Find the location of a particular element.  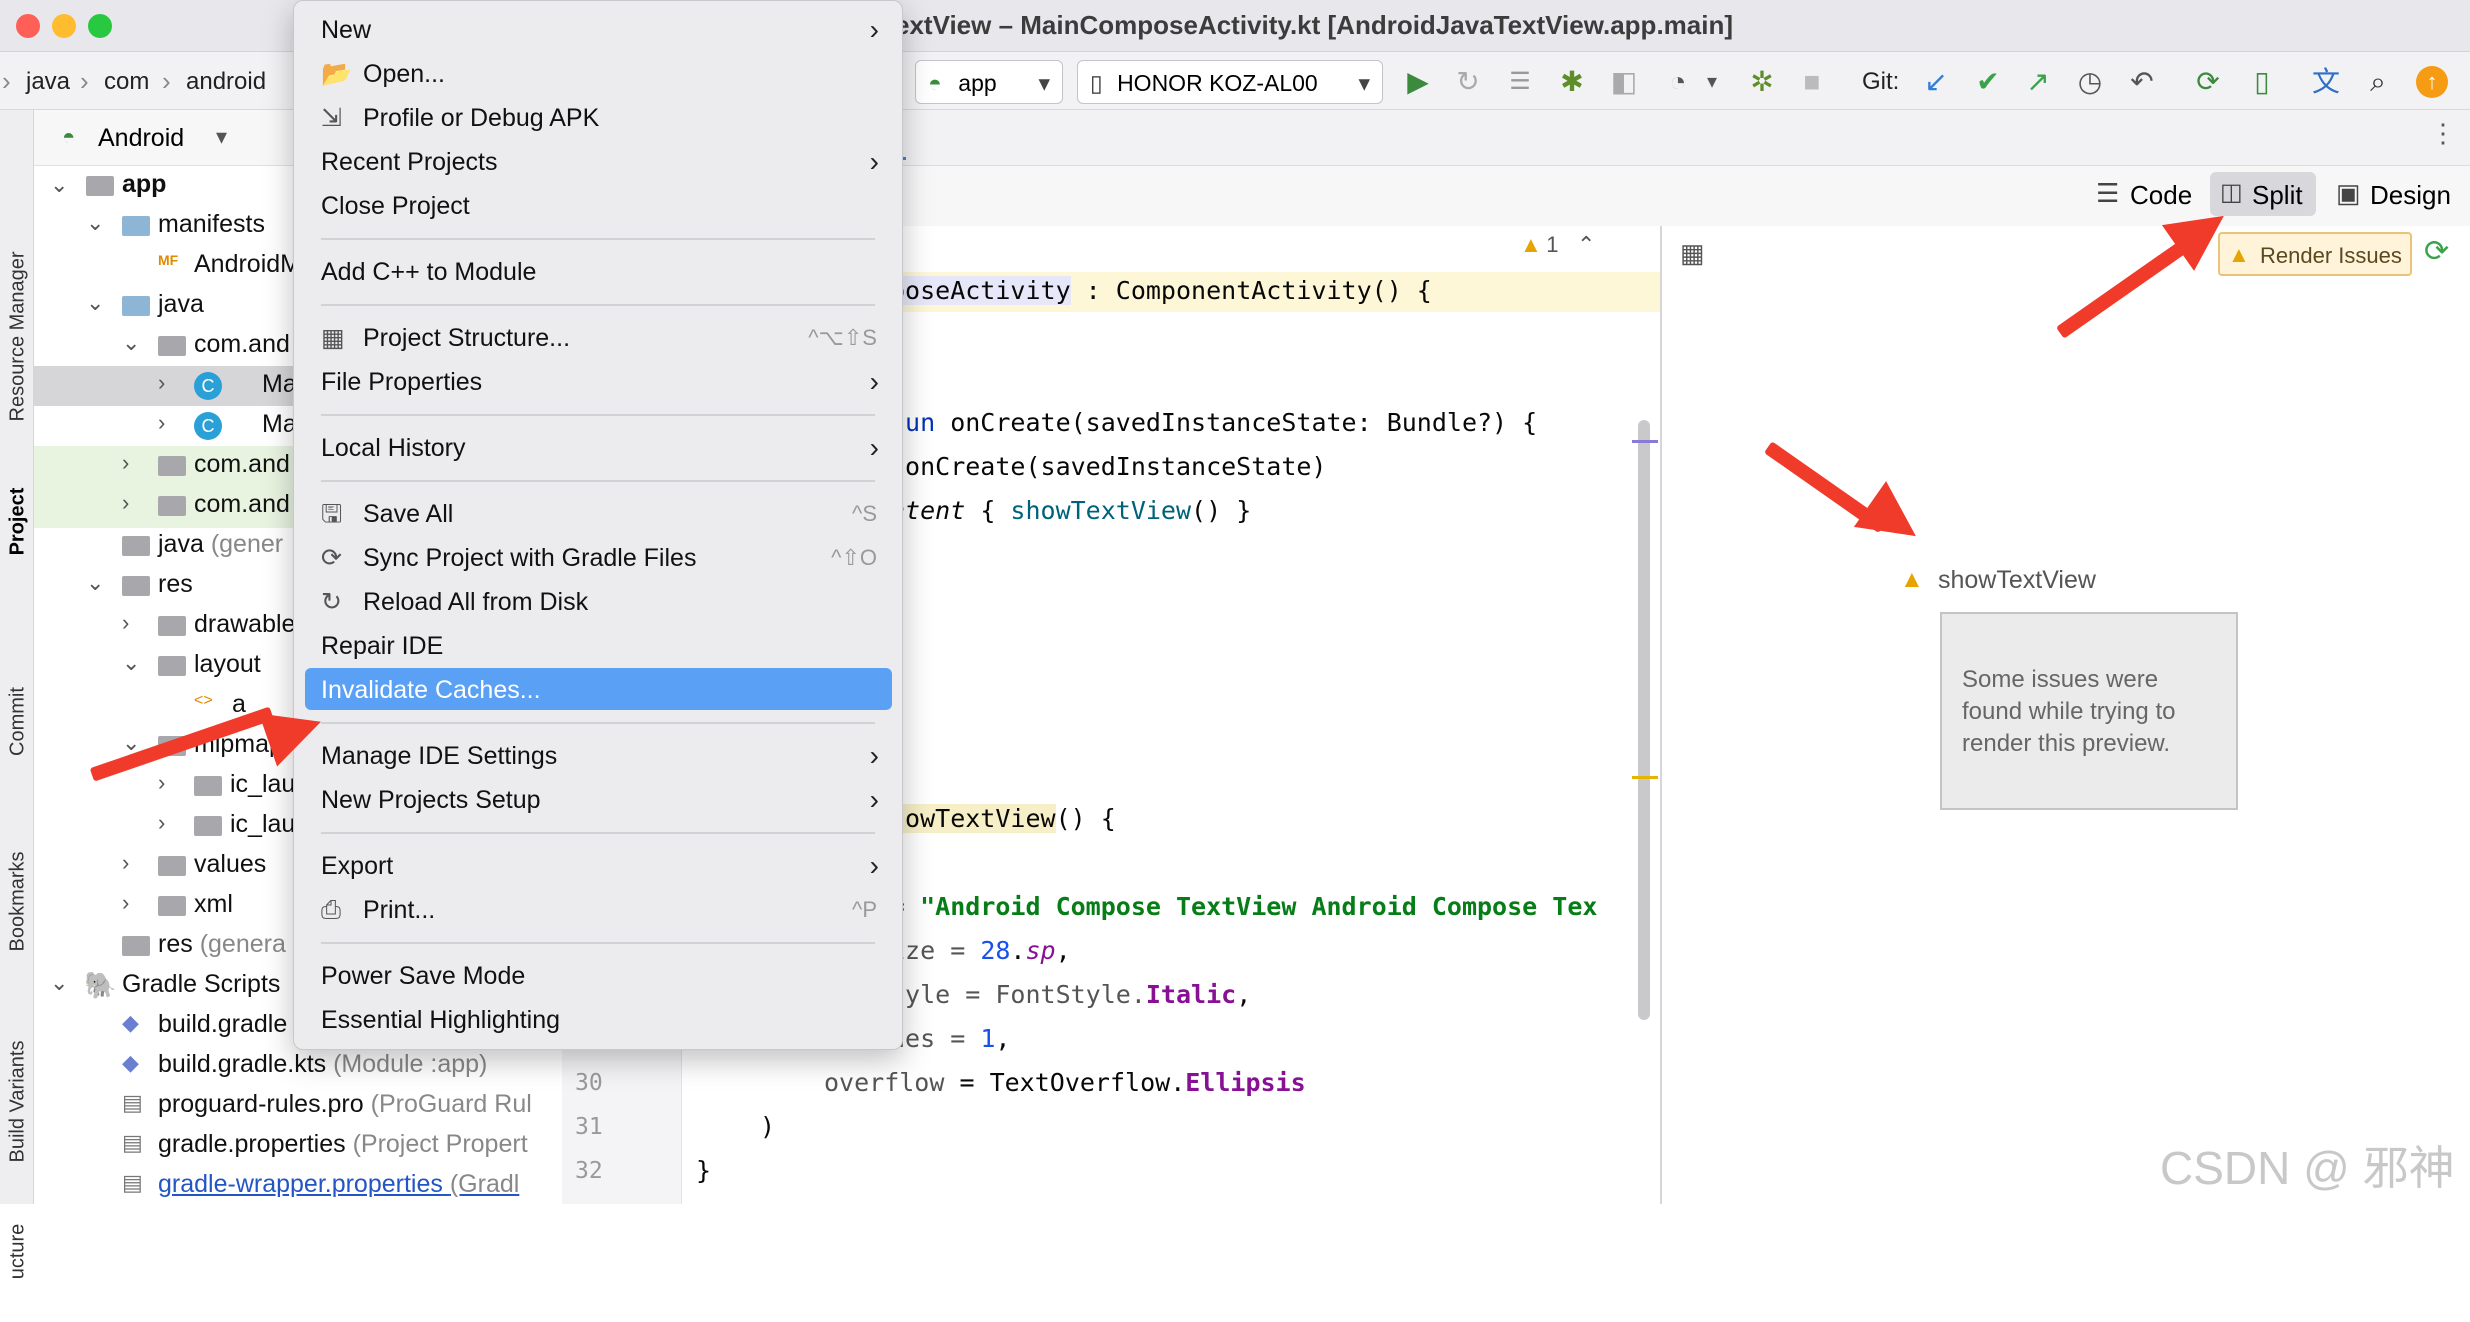

render-issues-button: ▲ Render Issues is located at coordinates (2315, 254).